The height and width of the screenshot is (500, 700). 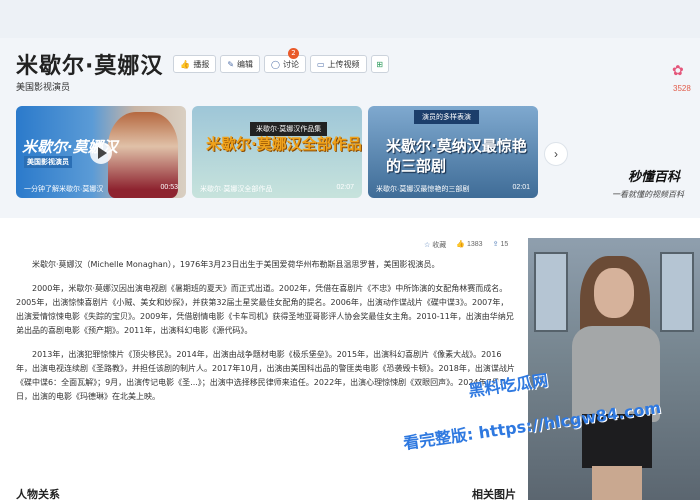 What do you see at coordinates (439, 245) in the screenshot?
I see `collect-label: 收藏` at bounding box center [439, 245].